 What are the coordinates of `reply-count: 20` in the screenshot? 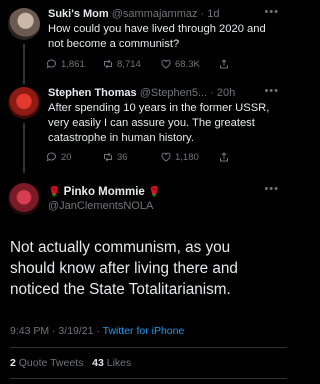 It's located at (66, 157).